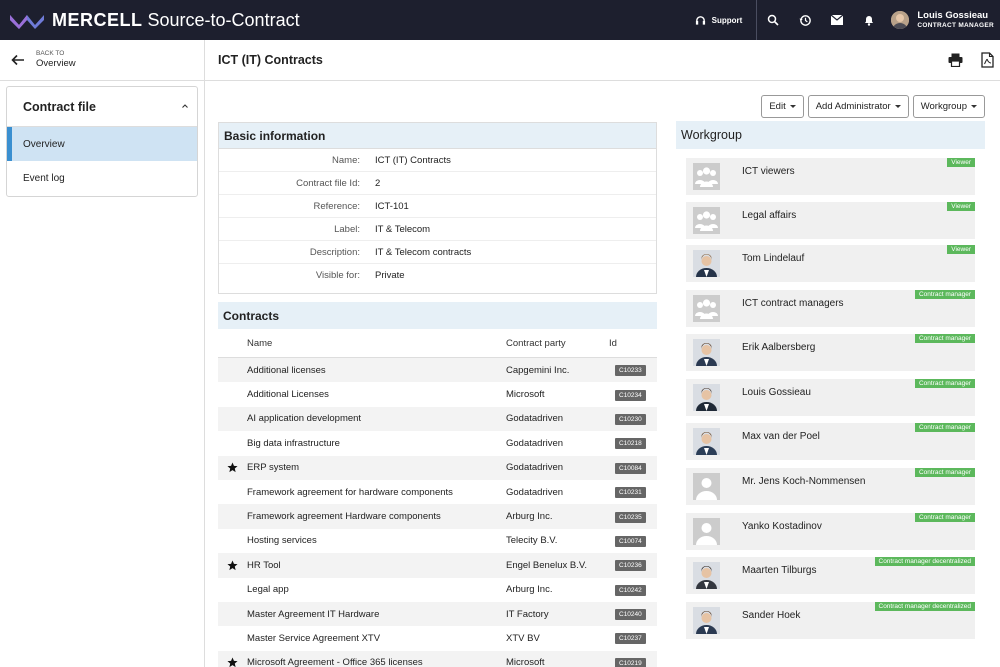 The image size is (1000, 667). I want to click on info-row: Label: IT & Telecom, so click(437, 229).